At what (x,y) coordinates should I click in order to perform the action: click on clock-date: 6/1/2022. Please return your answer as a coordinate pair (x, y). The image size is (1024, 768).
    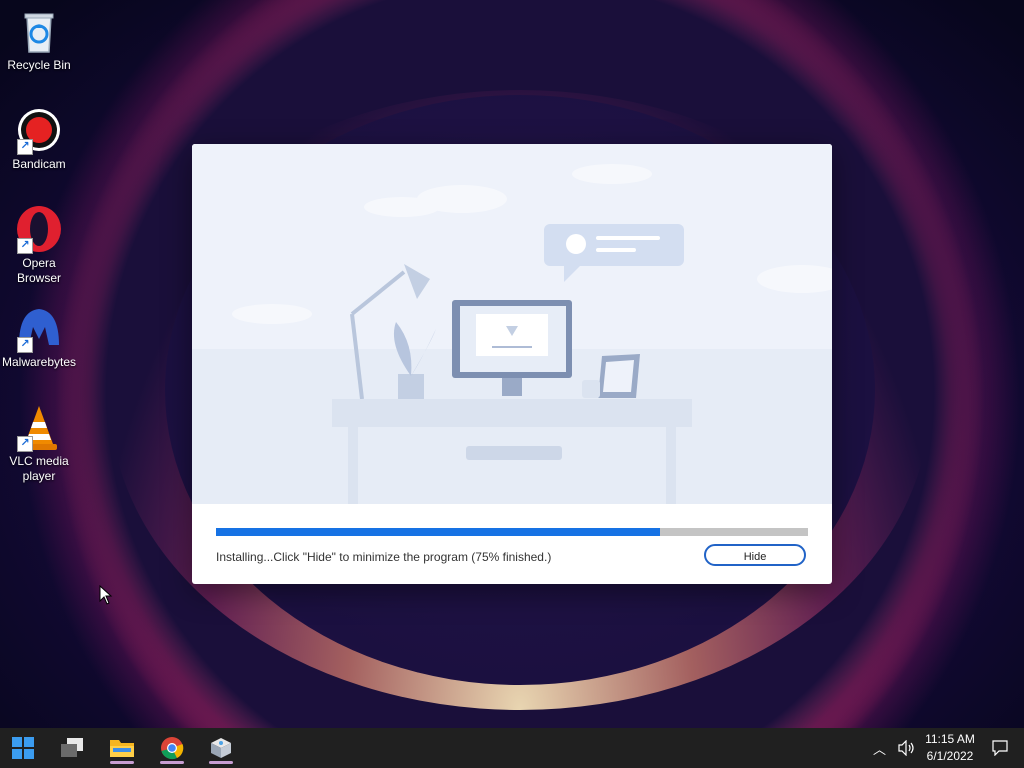
    Looking at the image, I should click on (950, 756).